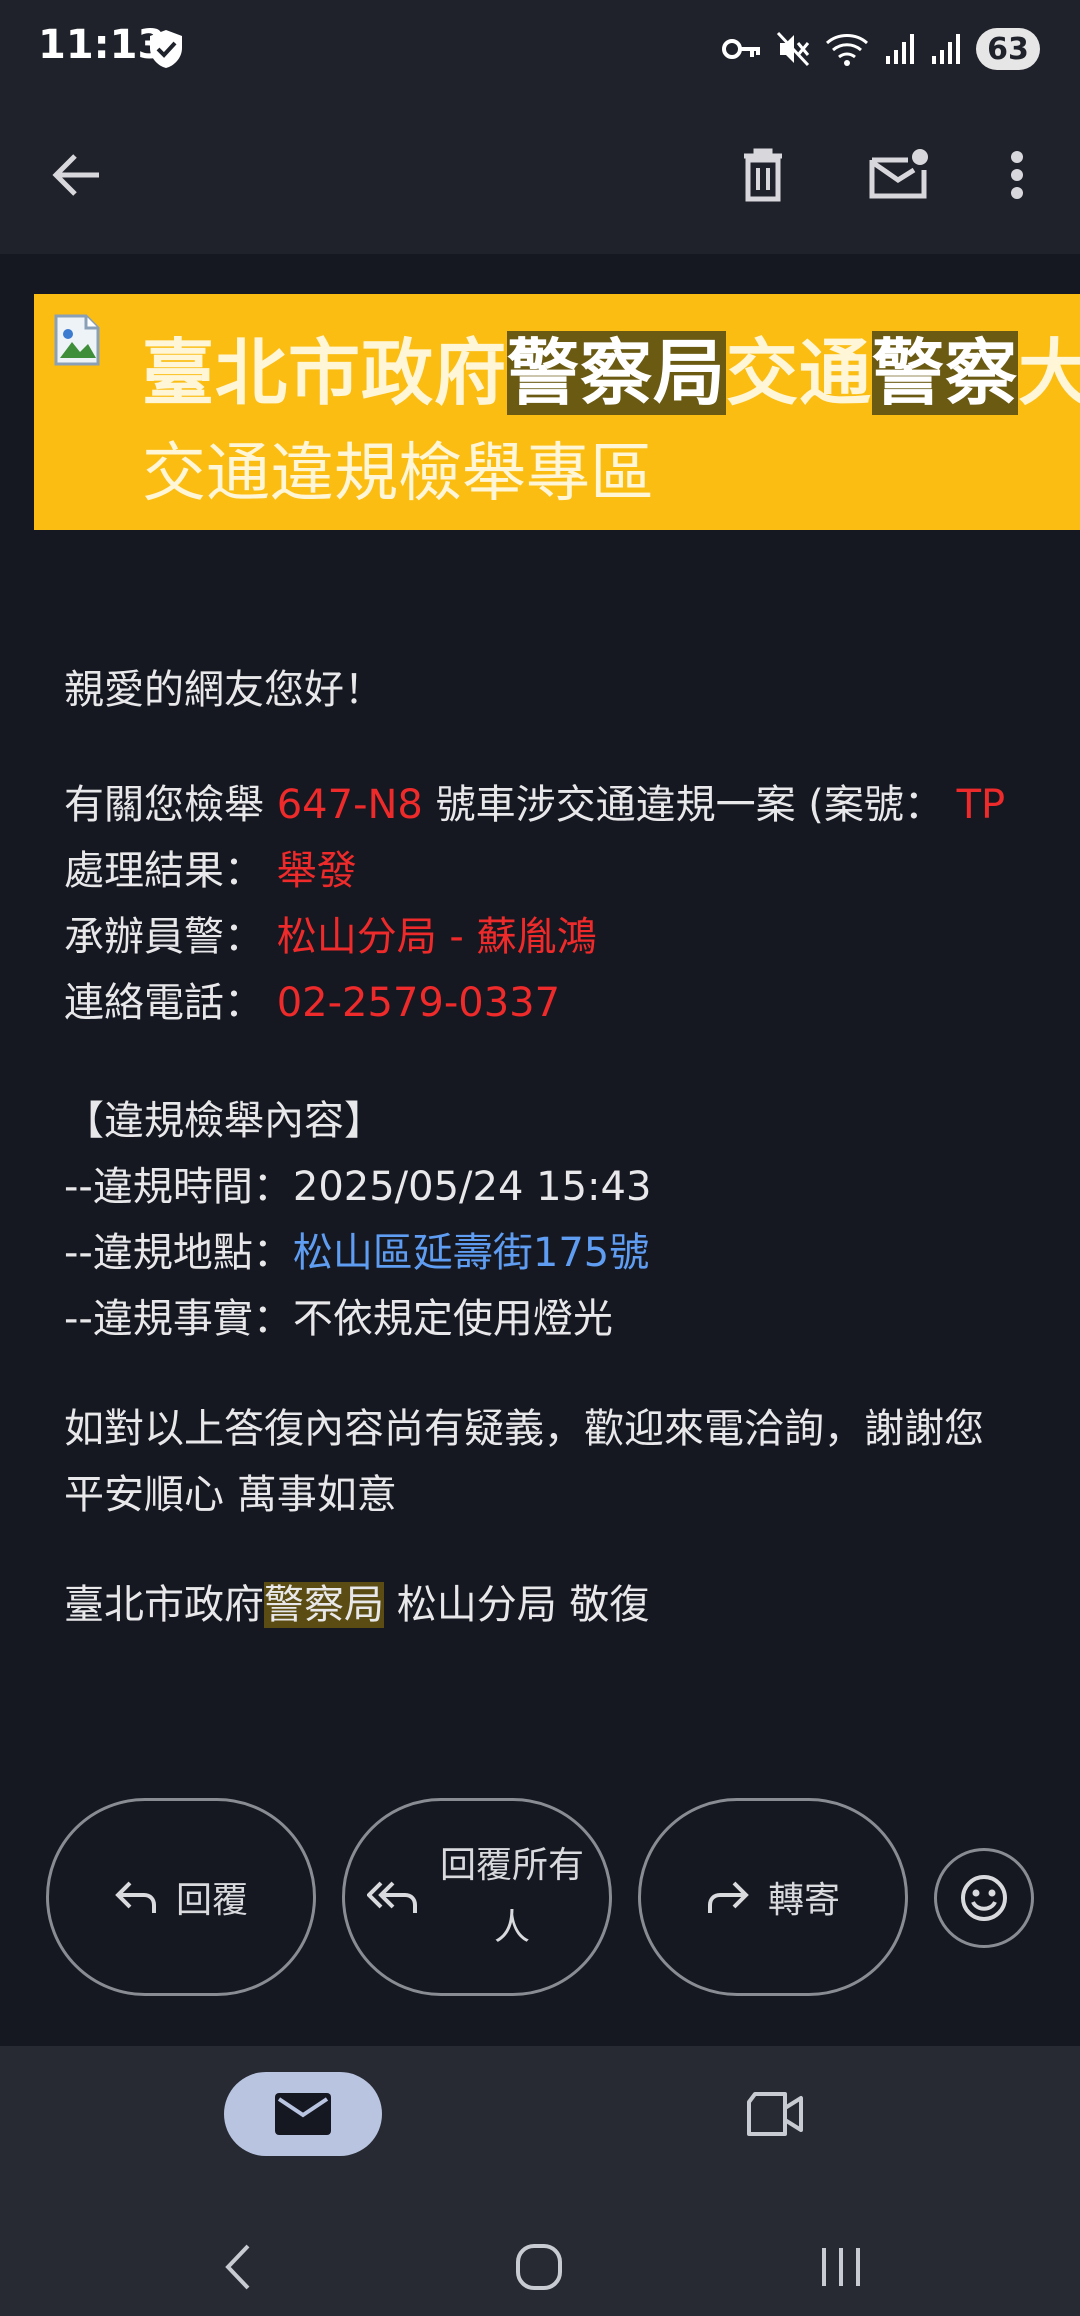  I want to click on reply-button: 回覆, so click(181, 1897).